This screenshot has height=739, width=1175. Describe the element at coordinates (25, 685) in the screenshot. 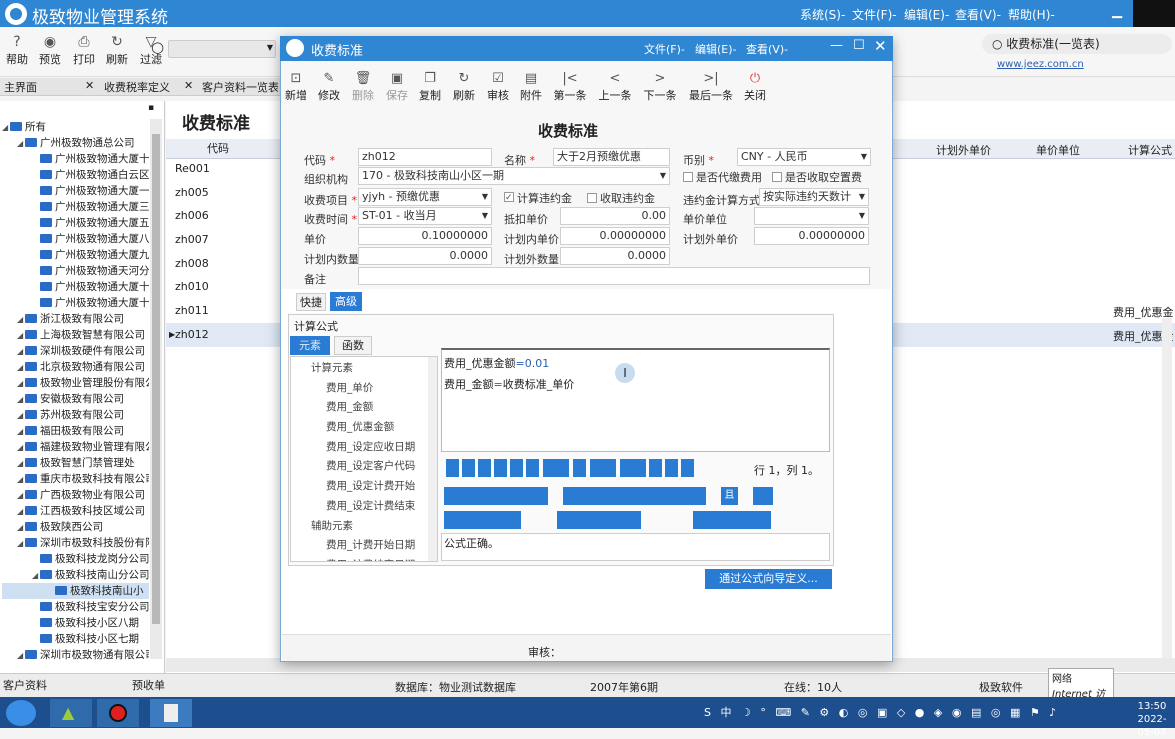

I see `status-customer: 客户资料` at that location.